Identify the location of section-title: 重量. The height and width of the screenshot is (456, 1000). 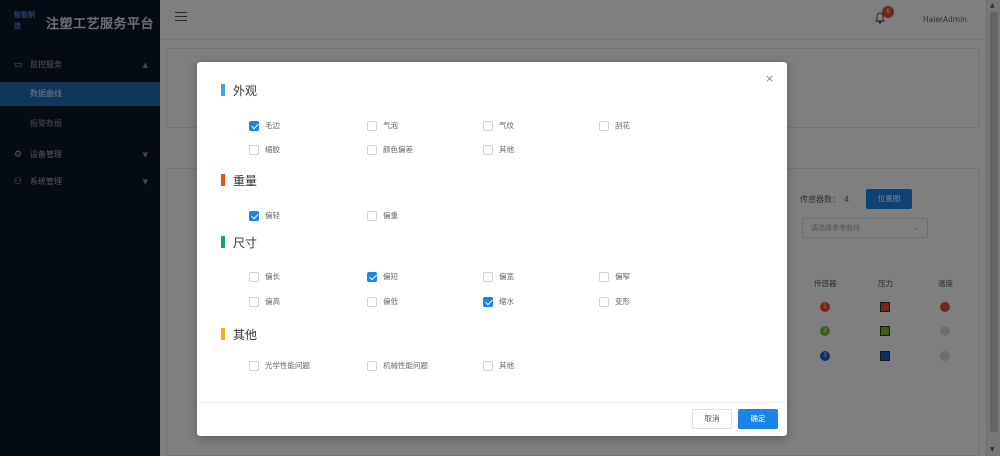
(239, 180).